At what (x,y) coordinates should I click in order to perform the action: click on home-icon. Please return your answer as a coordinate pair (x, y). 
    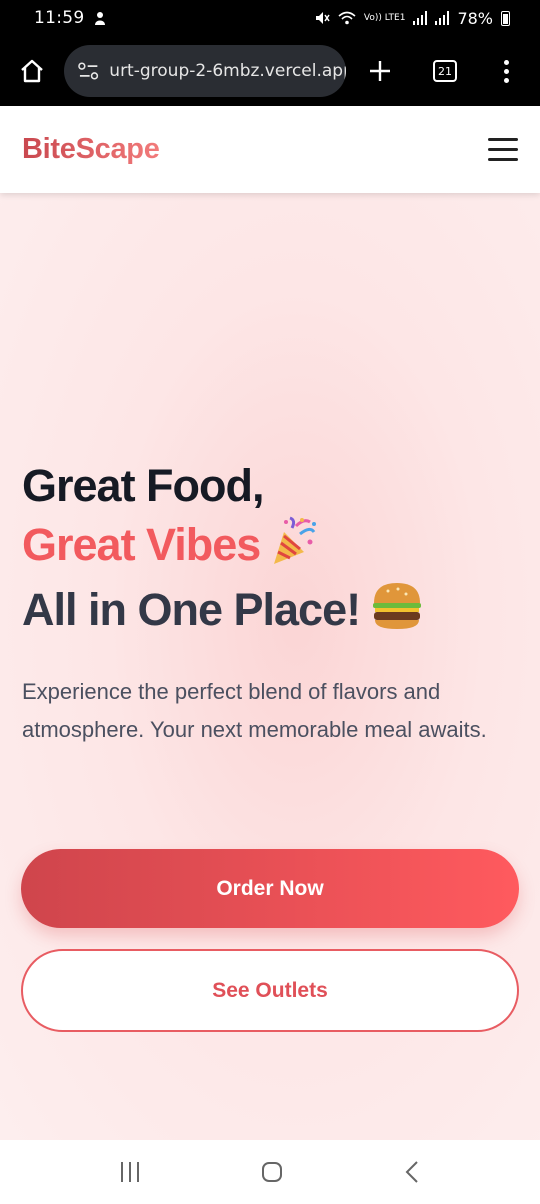
    Looking at the image, I should click on (32, 71).